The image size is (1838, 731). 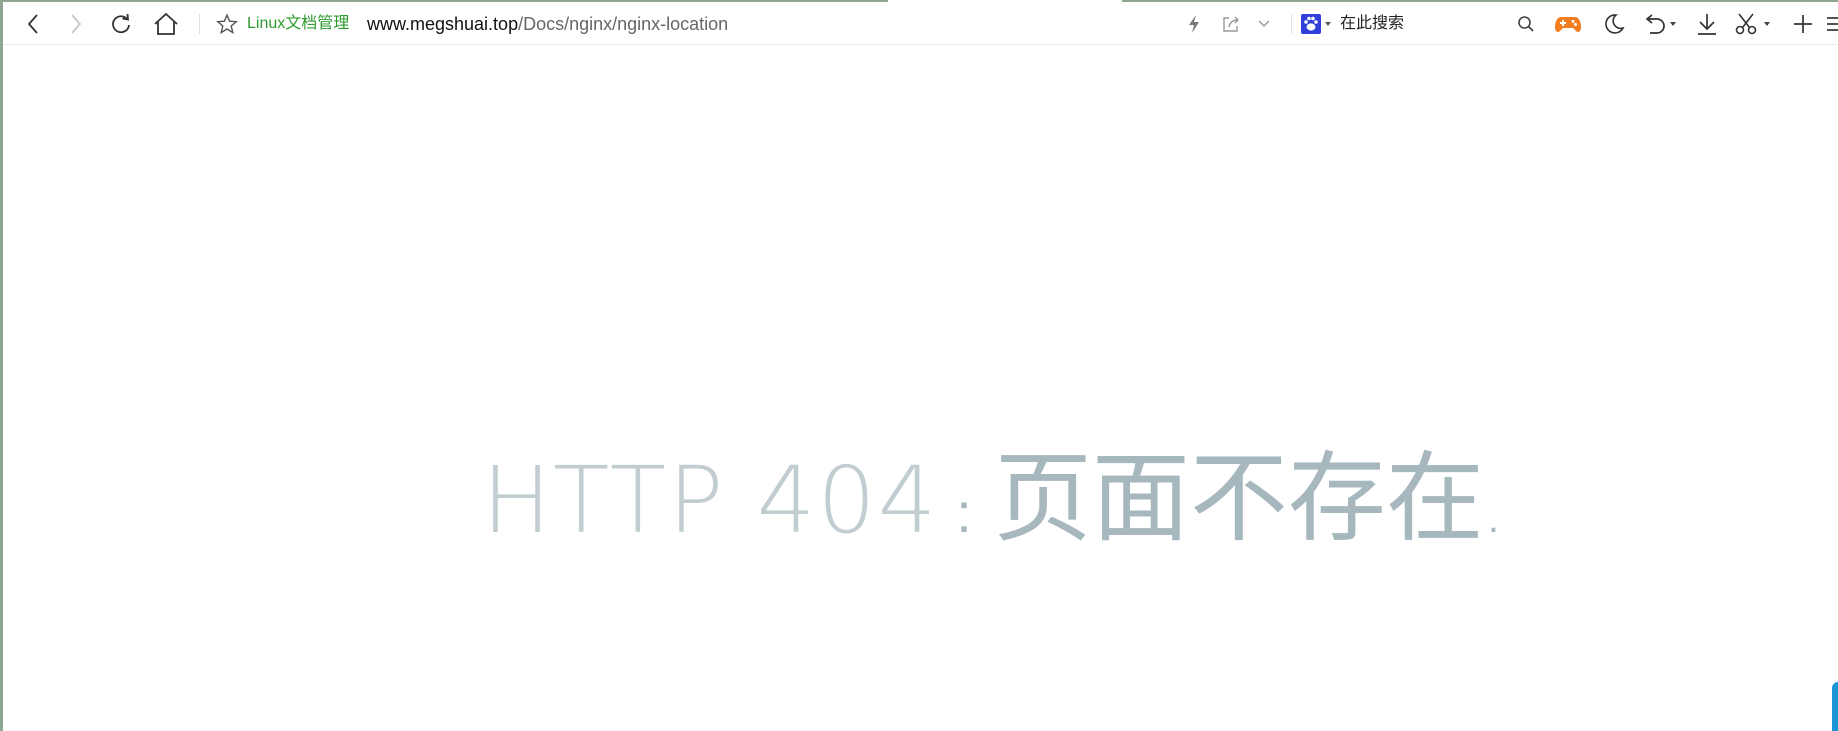 I want to click on undo-icon, so click(x=1660, y=23).